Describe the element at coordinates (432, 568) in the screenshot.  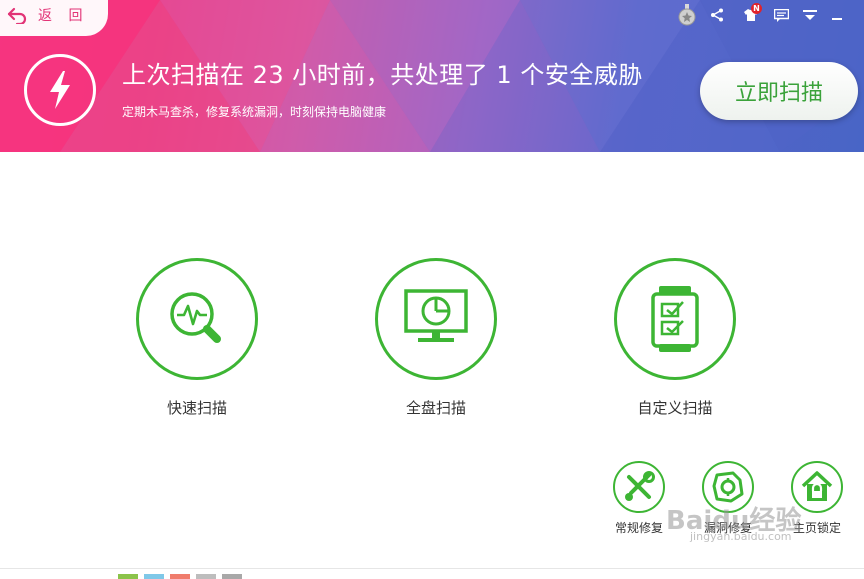
I see `footer-divider` at that location.